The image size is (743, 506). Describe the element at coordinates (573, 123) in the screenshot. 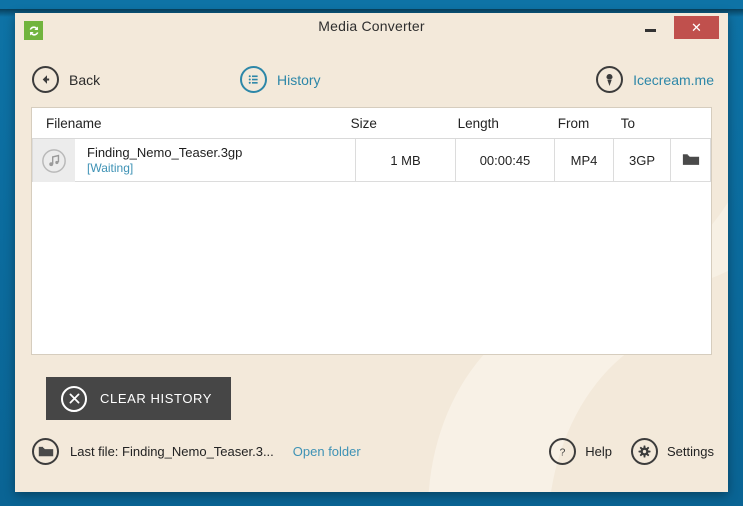

I see `column-header-from: From` at that location.